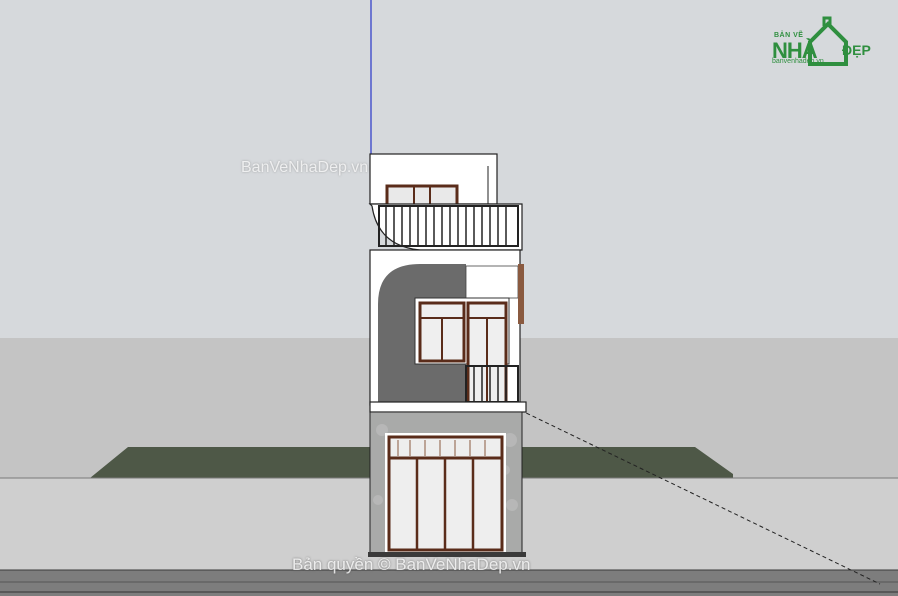  Describe the element at coordinates (447, 355) in the screenshot. I see `house-model` at that location.